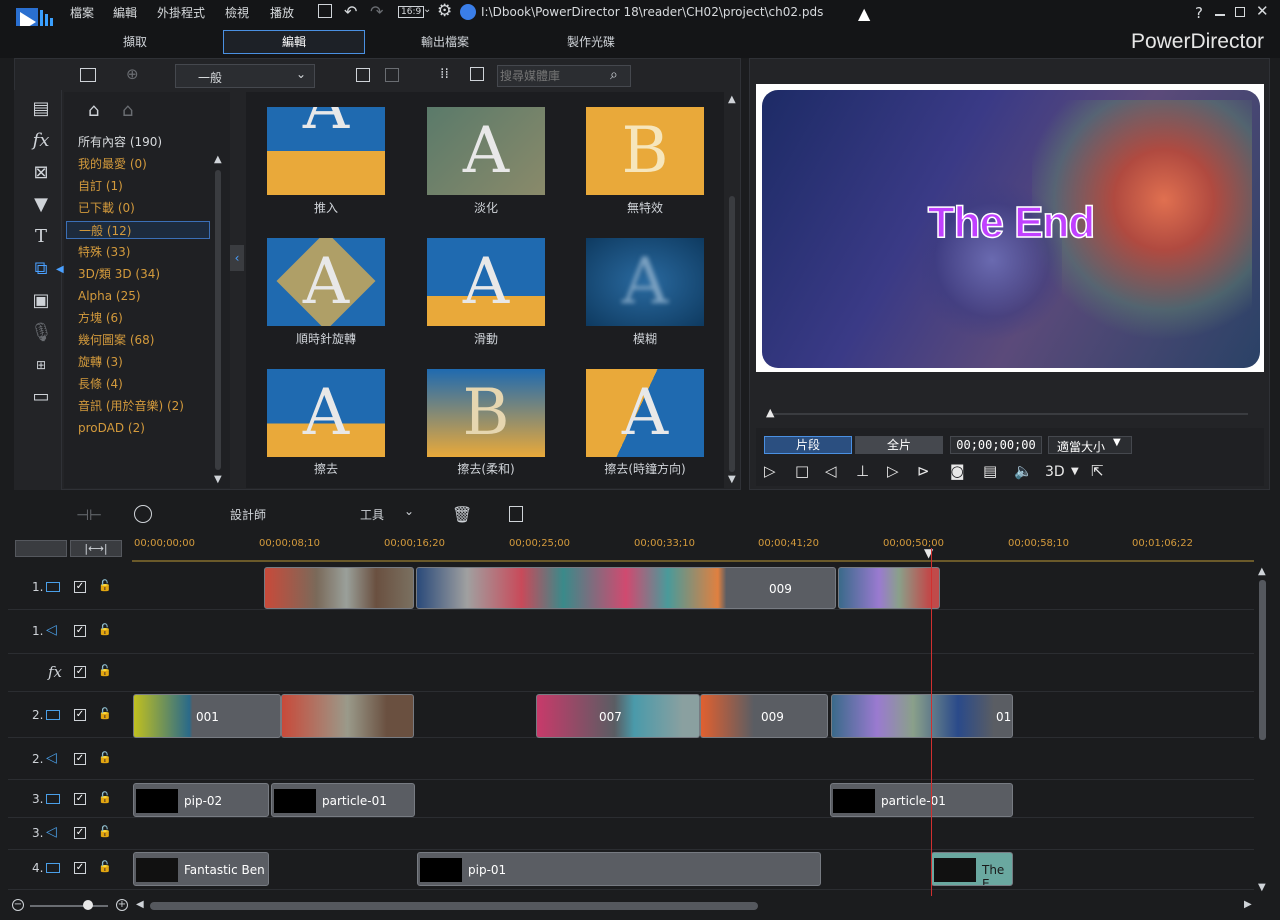  Describe the element at coordinates (444, 74) in the screenshot. I see `grid-view-icon: ⁞⁞` at that location.